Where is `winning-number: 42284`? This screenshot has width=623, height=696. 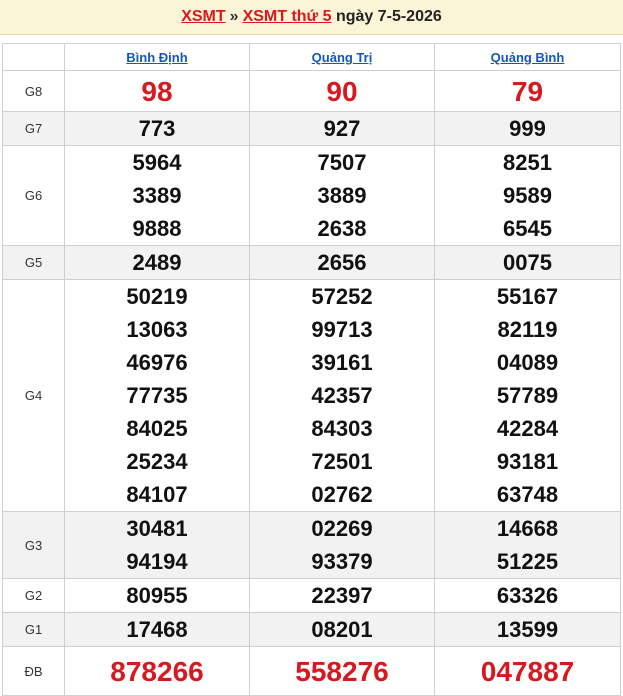 winning-number: 42284 is located at coordinates (527, 428).